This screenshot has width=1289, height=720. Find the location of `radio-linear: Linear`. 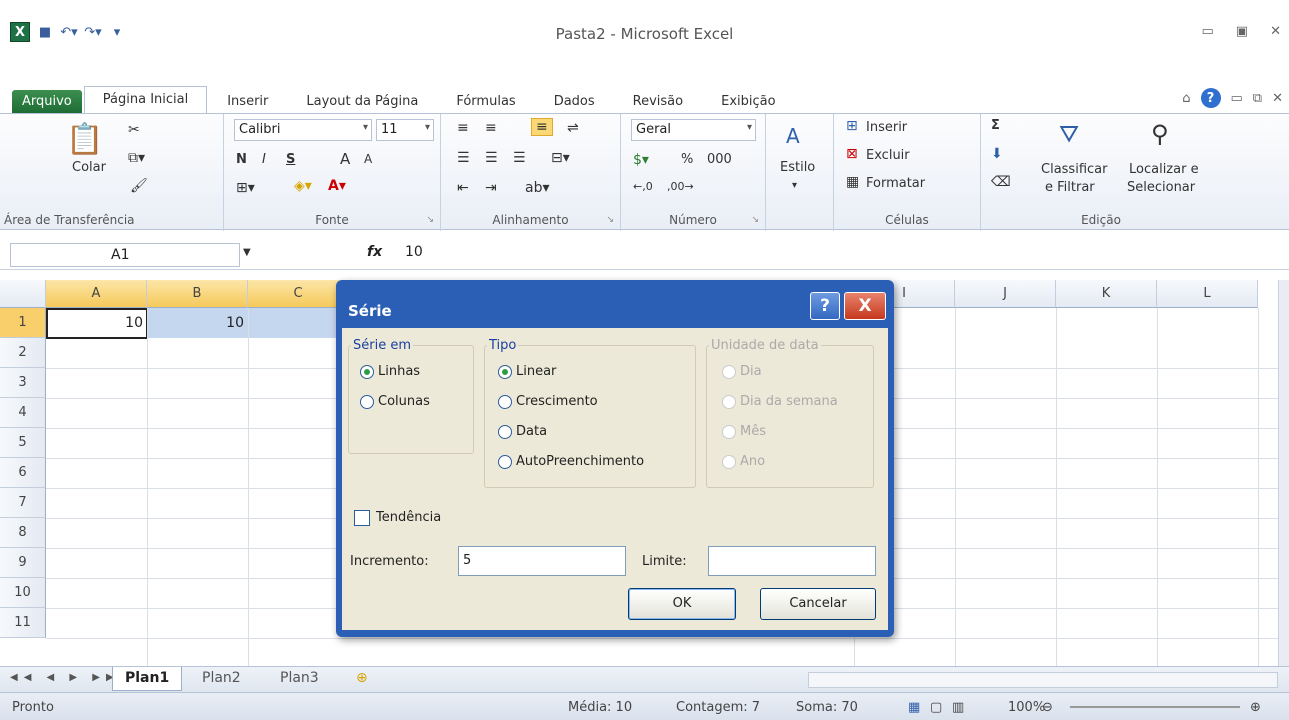

radio-linear: Linear is located at coordinates (527, 371).